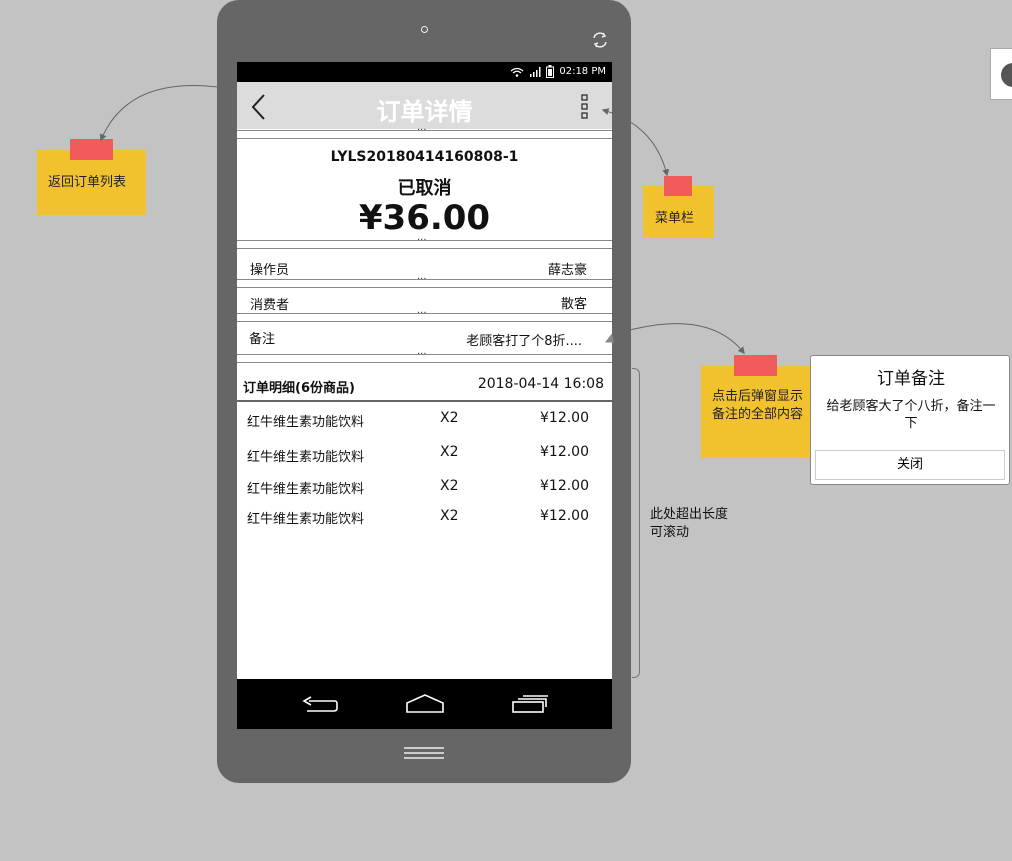 The image size is (1012, 861). I want to click on operator-label: 操作员, so click(270, 270).